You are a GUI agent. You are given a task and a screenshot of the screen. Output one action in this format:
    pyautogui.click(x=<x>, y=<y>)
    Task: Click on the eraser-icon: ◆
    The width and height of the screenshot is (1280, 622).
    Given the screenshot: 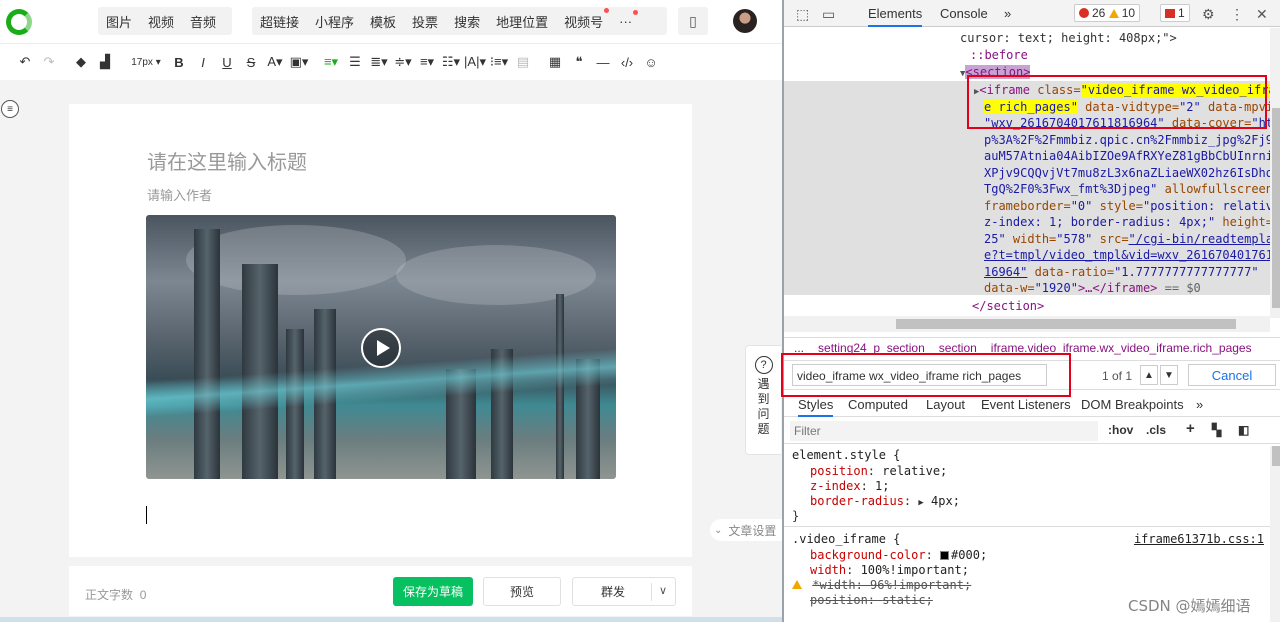 What is the action you would take?
    pyautogui.click(x=81, y=62)
    